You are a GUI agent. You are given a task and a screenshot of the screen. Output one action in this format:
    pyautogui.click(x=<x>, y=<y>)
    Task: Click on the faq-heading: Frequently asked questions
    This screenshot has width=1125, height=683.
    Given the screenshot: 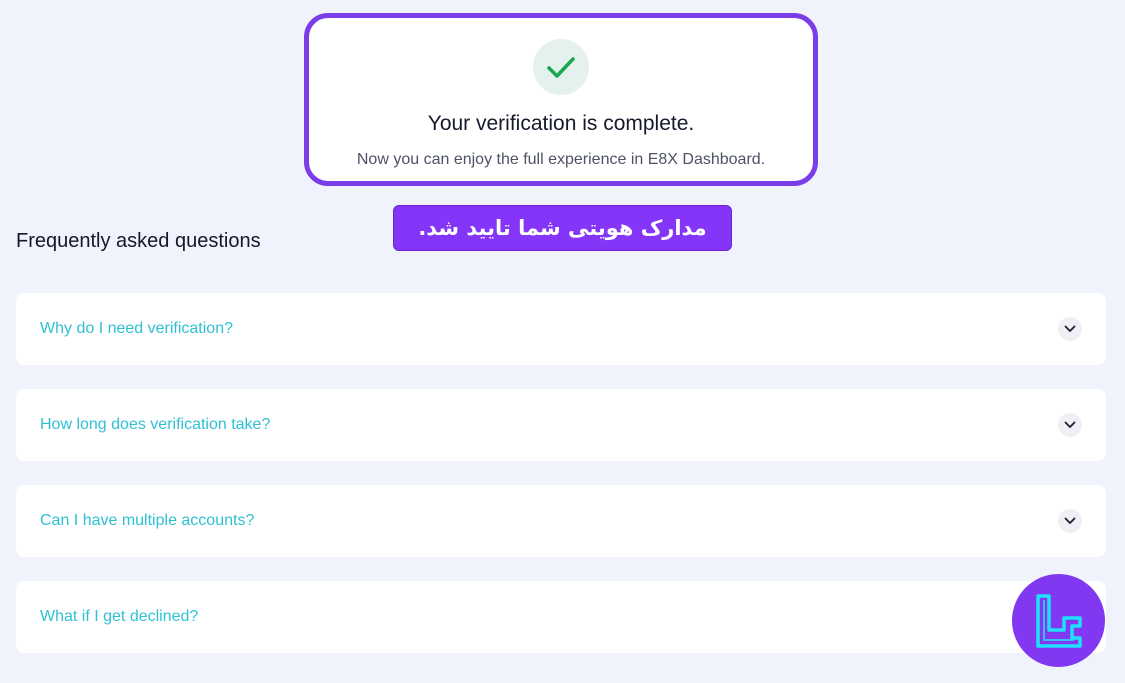 What is the action you would take?
    pyautogui.click(x=138, y=241)
    